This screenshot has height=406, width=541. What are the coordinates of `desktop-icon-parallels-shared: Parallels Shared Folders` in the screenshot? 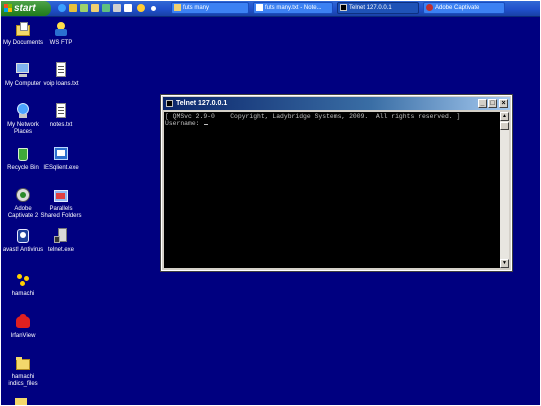 It's located at (61, 203).